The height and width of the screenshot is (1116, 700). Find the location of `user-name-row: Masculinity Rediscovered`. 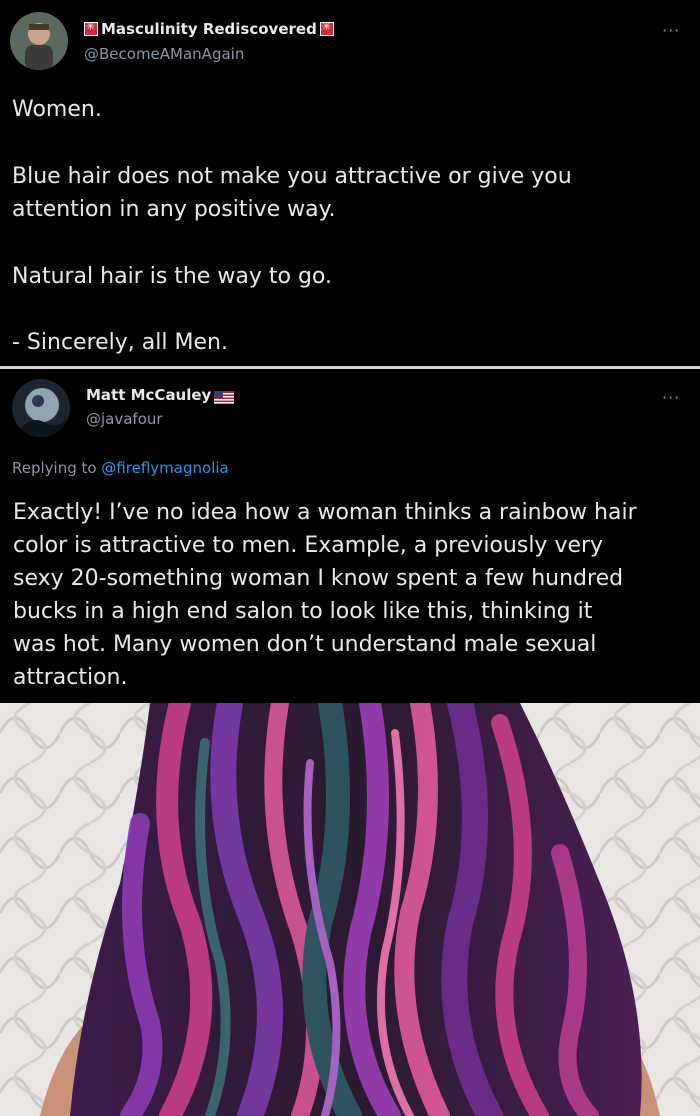

user-name-row: Masculinity Rediscovered is located at coordinates (209, 29).